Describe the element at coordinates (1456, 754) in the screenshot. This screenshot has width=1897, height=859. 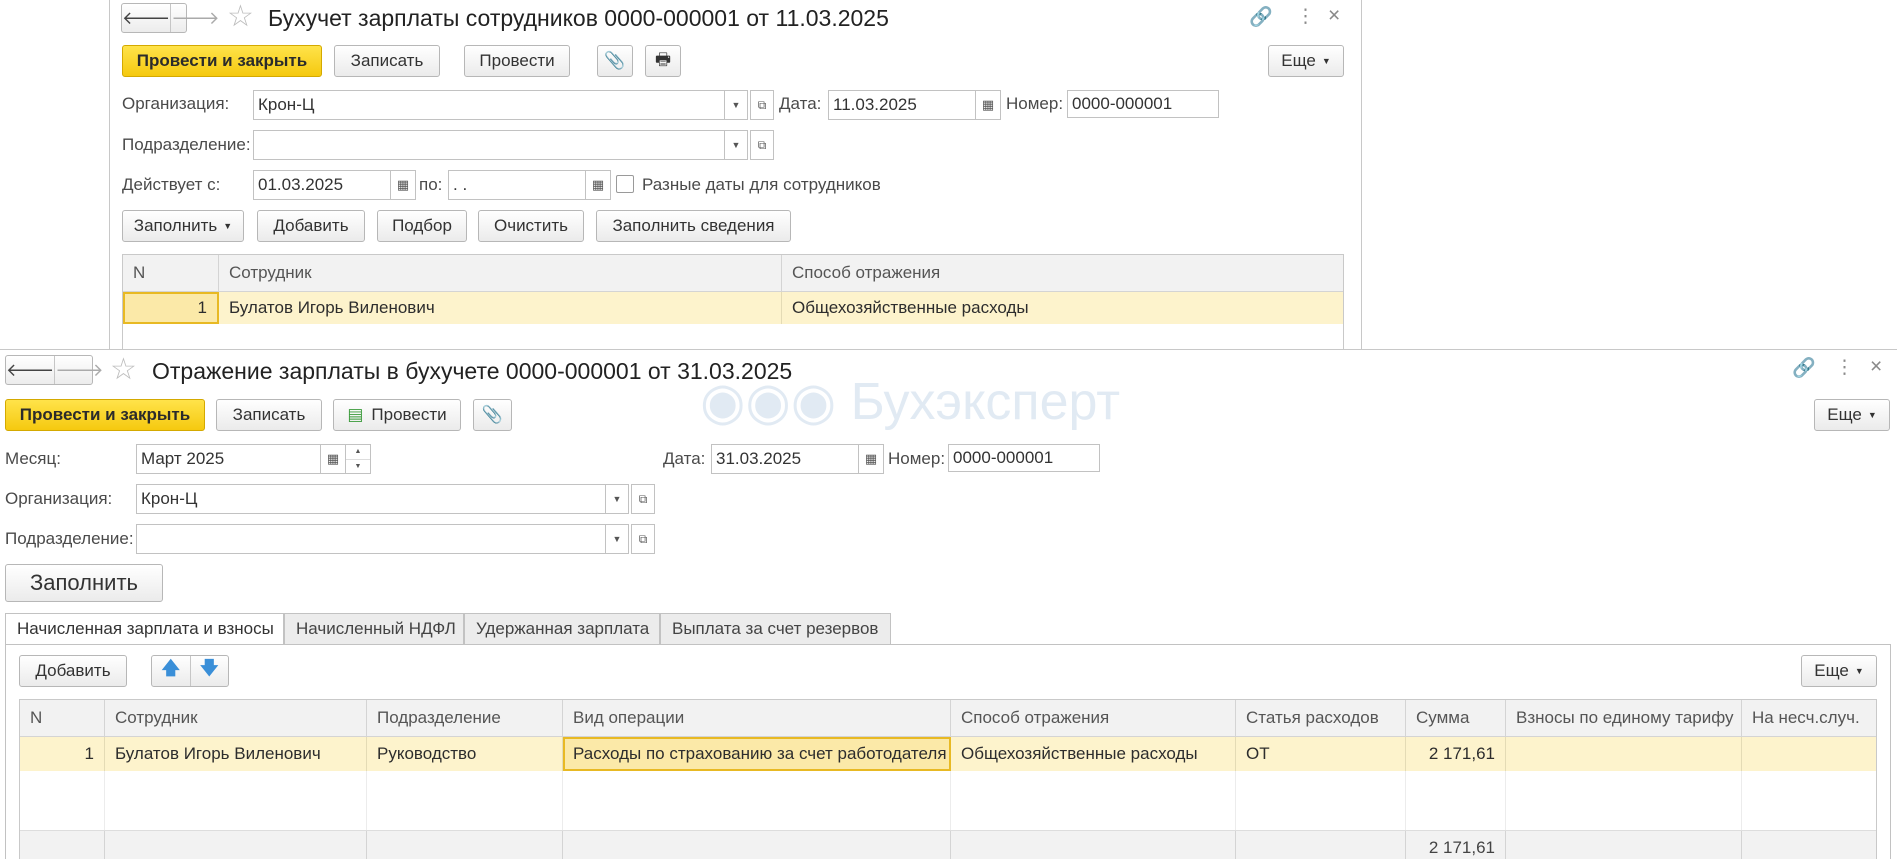
I see `cell-sum: 2 171,61` at that location.